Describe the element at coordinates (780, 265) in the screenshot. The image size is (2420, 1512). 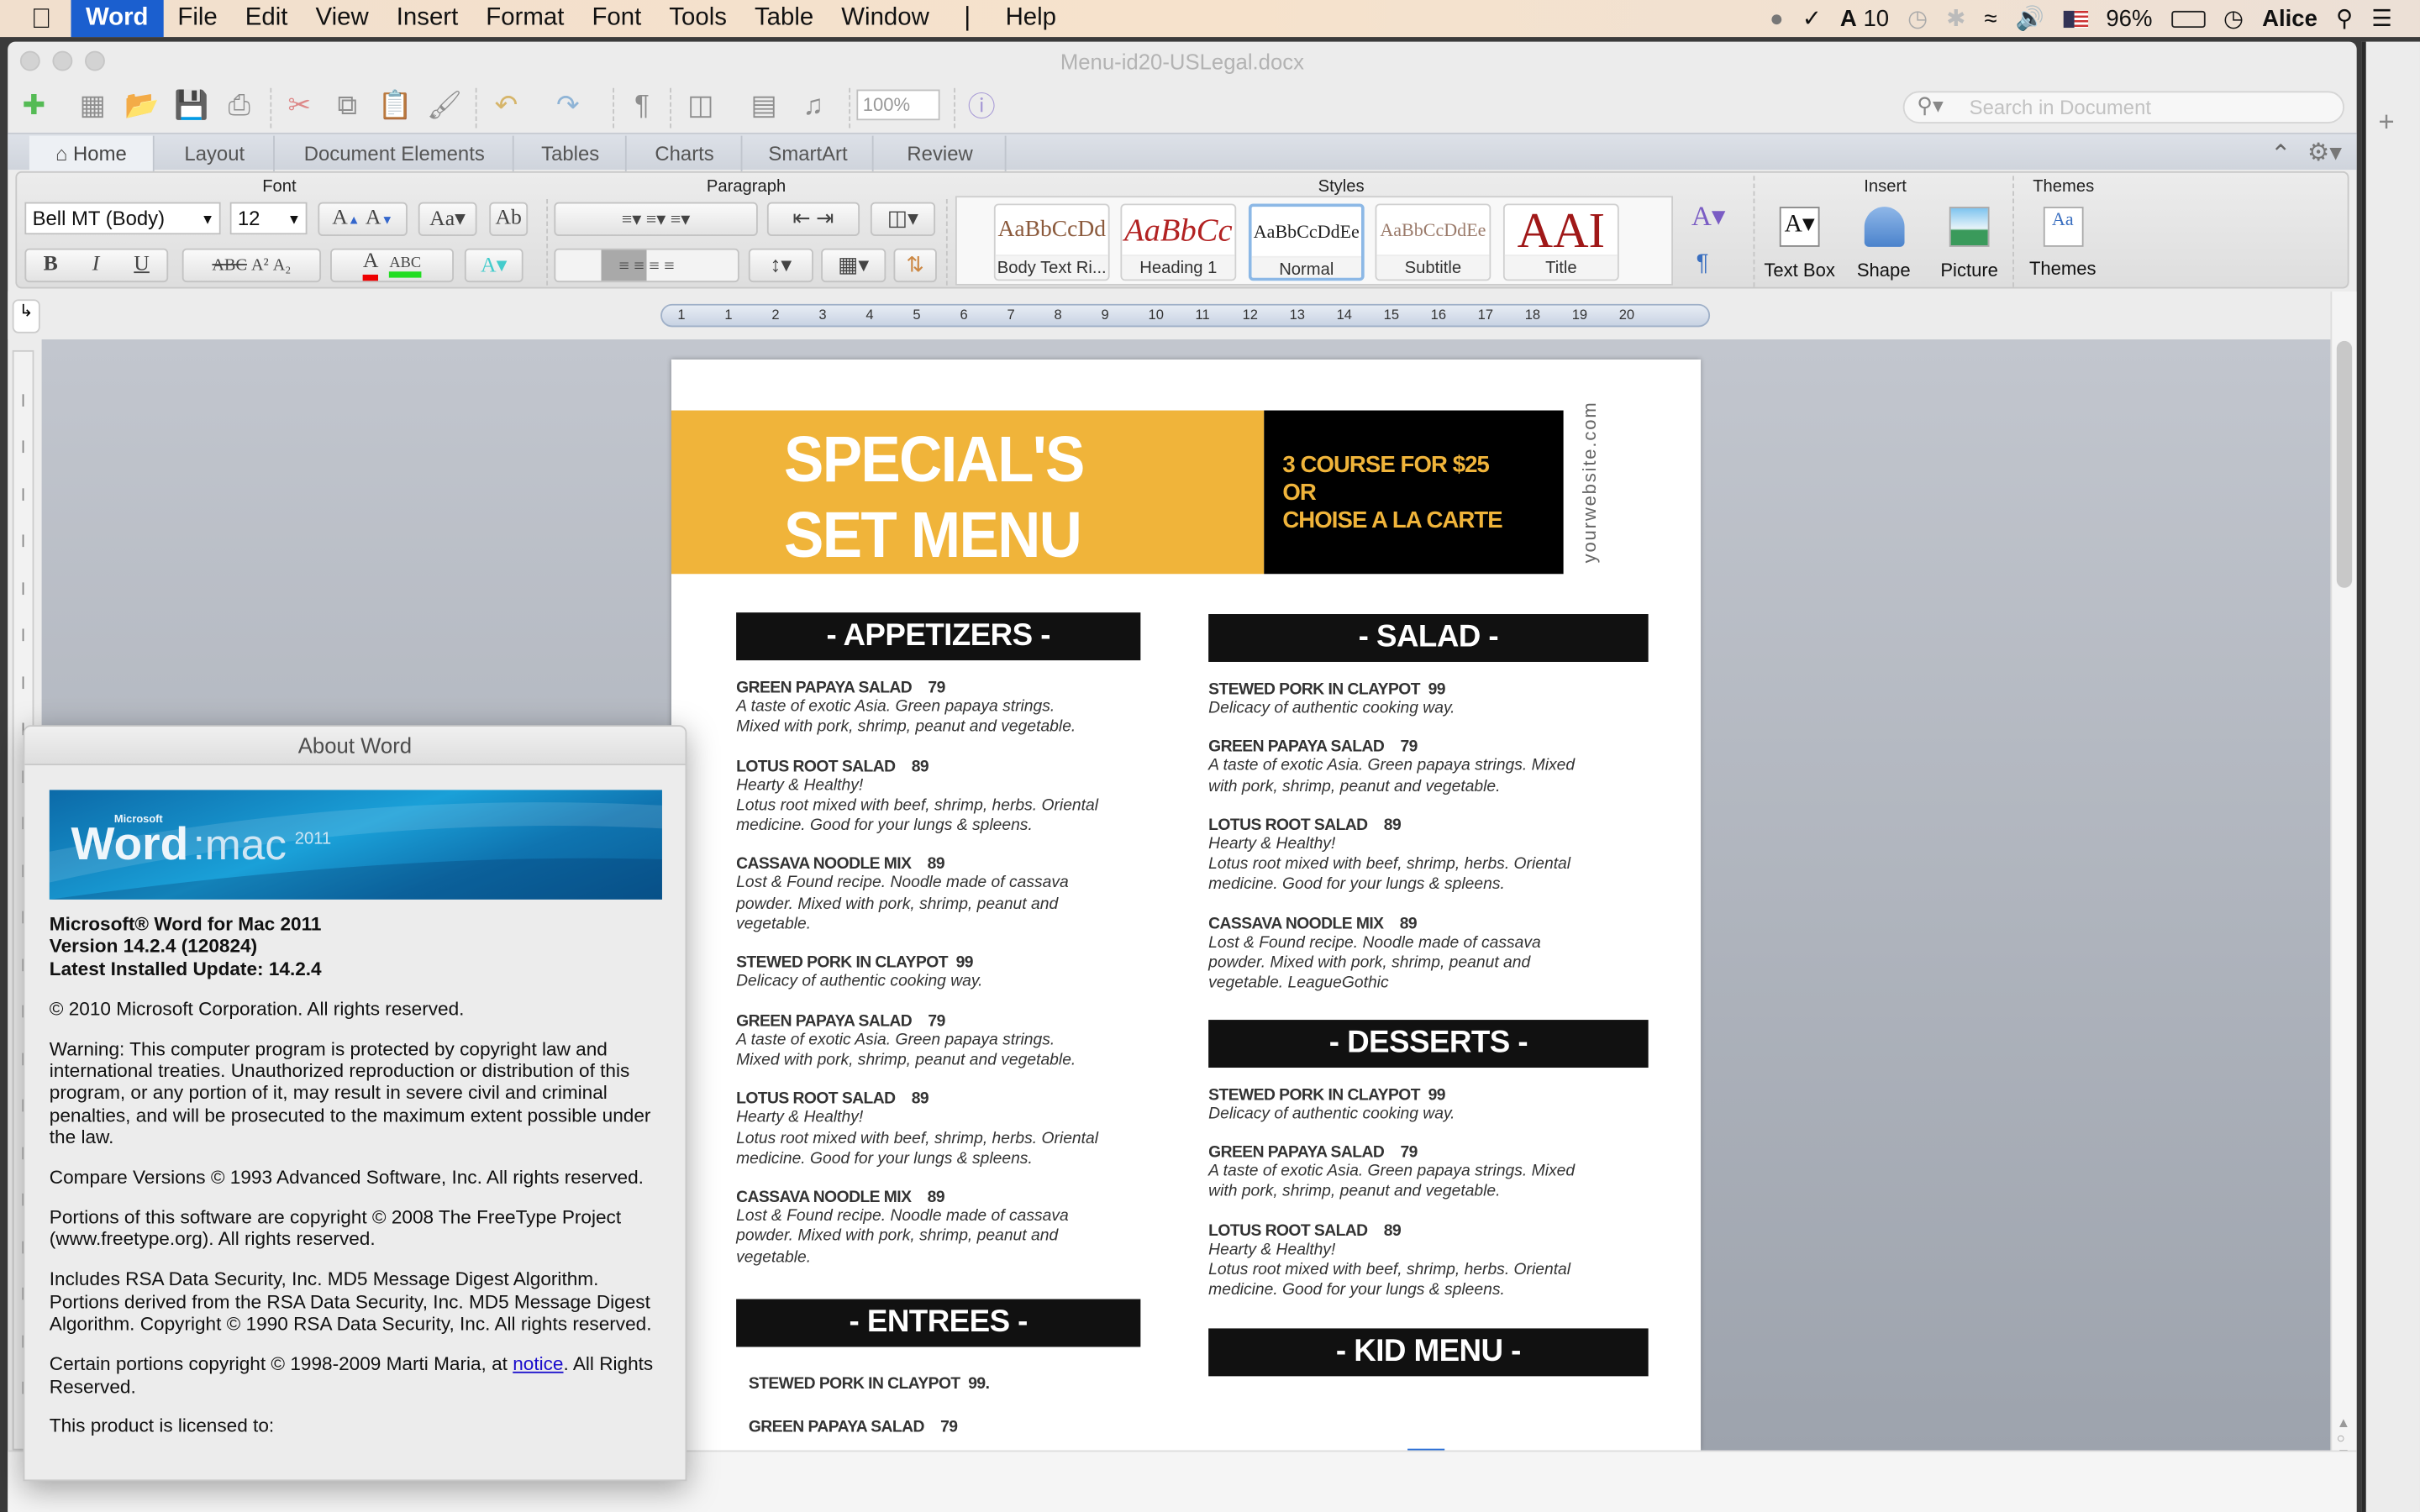
I see `line-spacing-button: ↕▾` at that location.